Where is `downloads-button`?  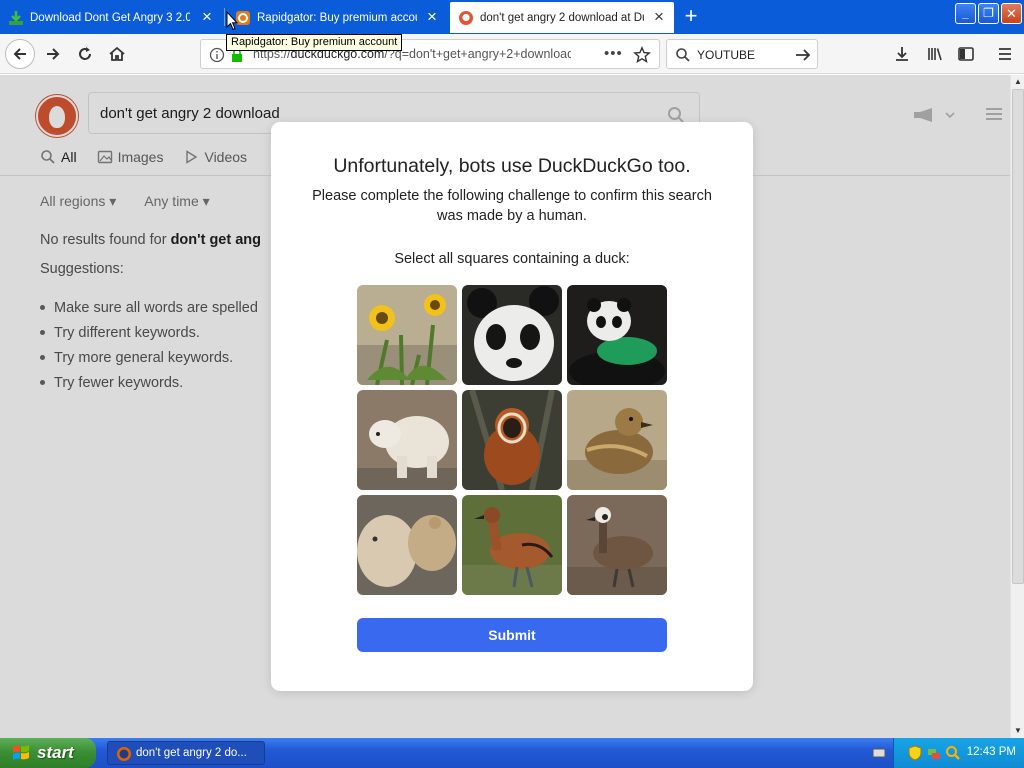
downloads-button is located at coordinates (902, 54).